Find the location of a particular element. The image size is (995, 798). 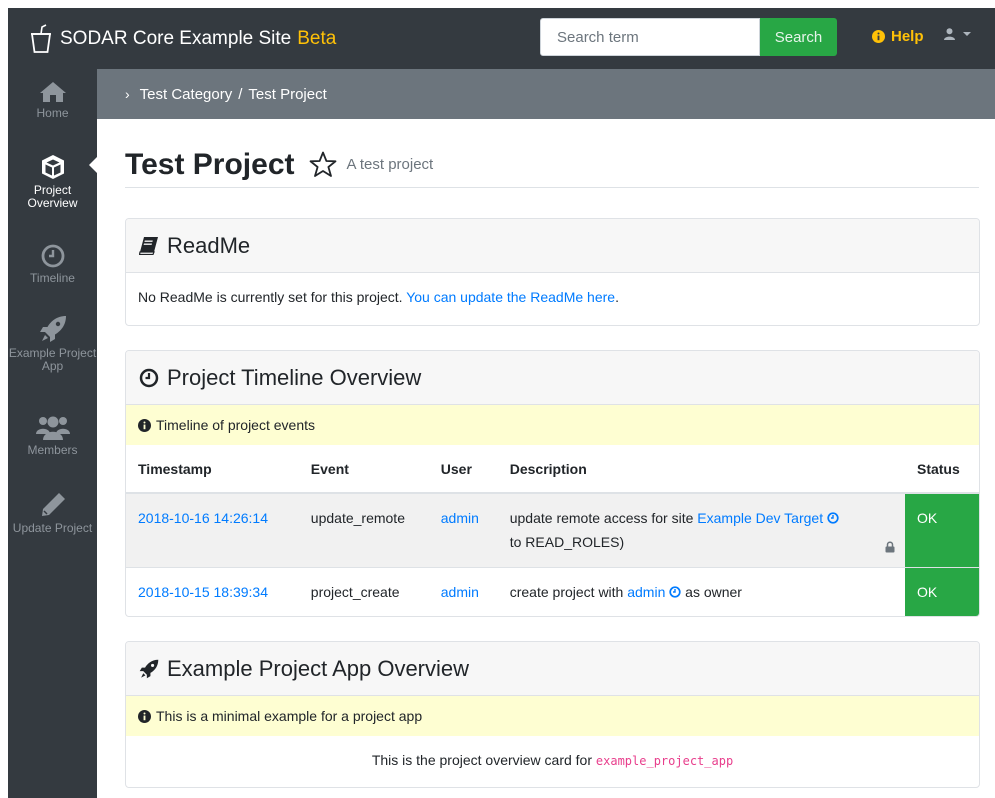

sidebar-item-home: Home is located at coordinates (52, 100).